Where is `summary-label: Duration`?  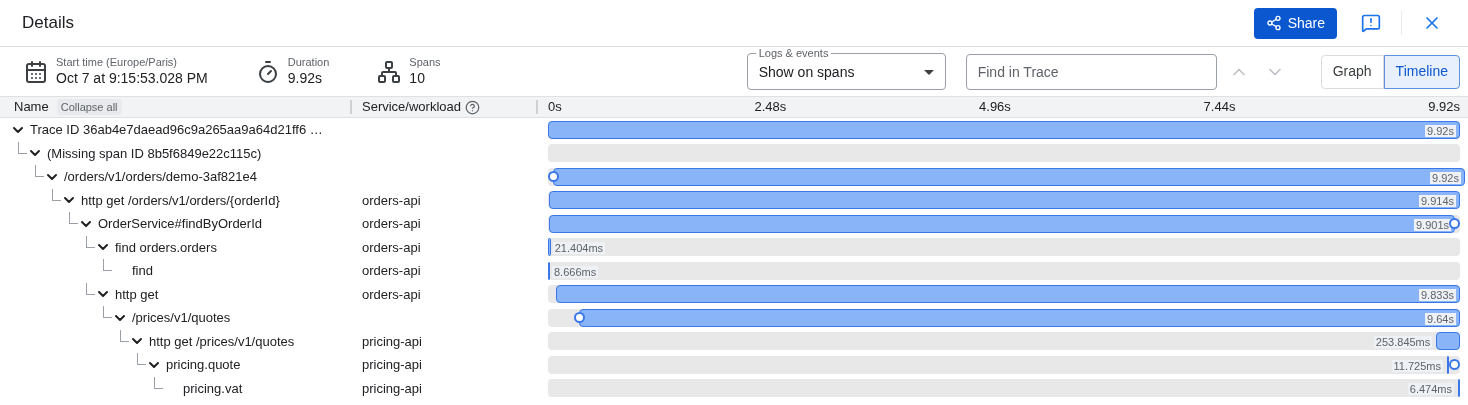 summary-label: Duration is located at coordinates (308, 62).